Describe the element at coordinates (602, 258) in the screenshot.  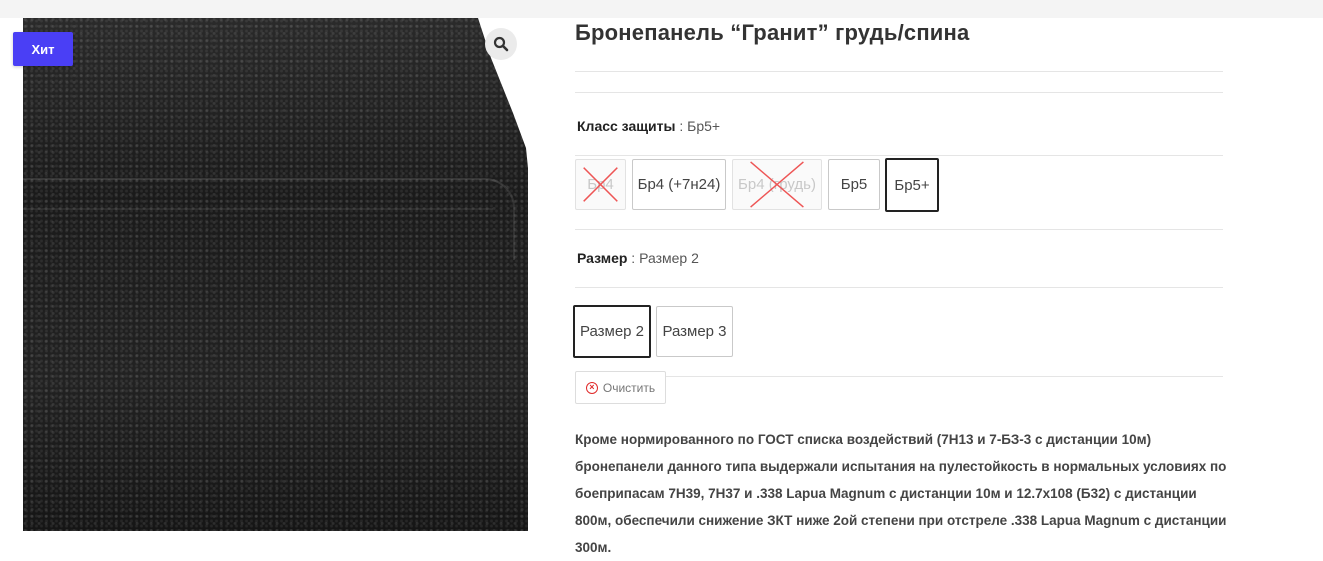
I see `size-name: Размер` at that location.